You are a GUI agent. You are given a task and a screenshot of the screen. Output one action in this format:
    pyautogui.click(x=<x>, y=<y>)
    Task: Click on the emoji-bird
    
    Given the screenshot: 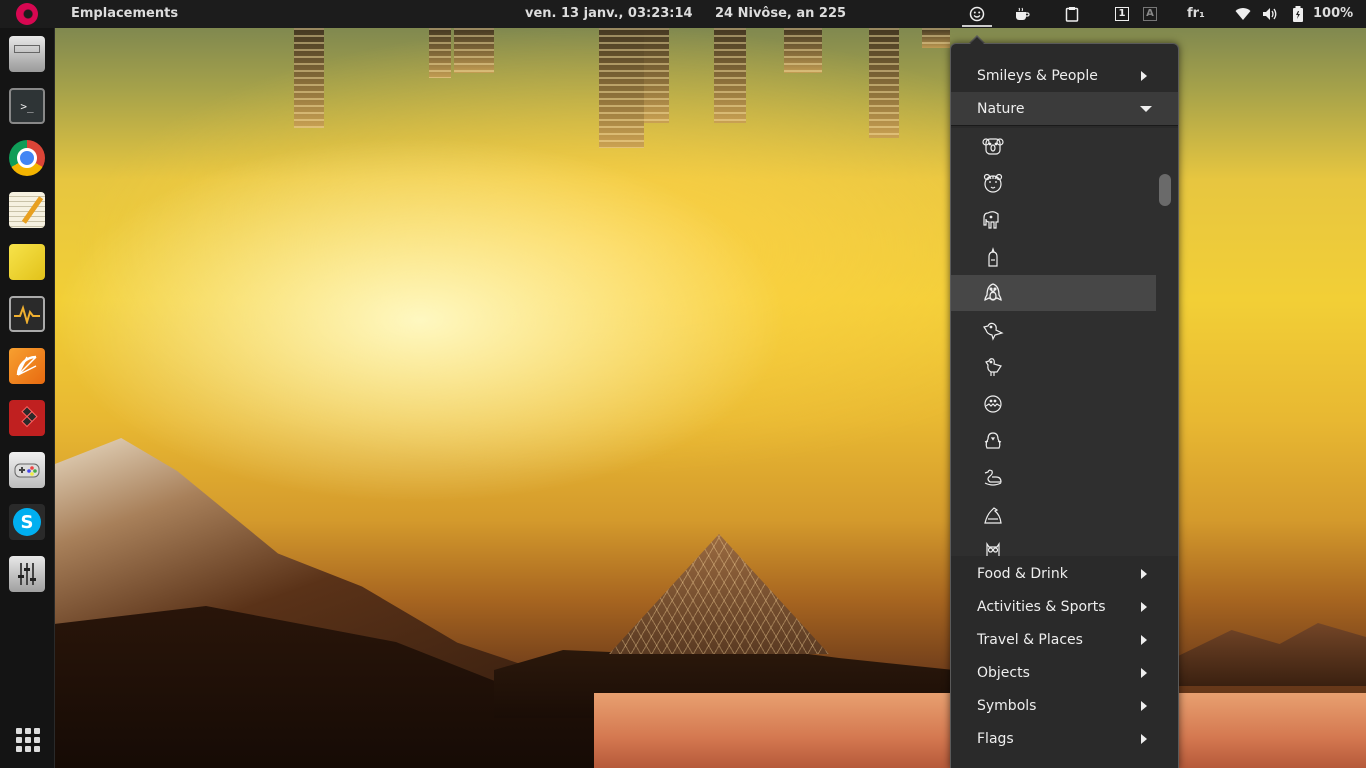 What is the action you would take?
    pyautogui.click(x=1053, y=330)
    